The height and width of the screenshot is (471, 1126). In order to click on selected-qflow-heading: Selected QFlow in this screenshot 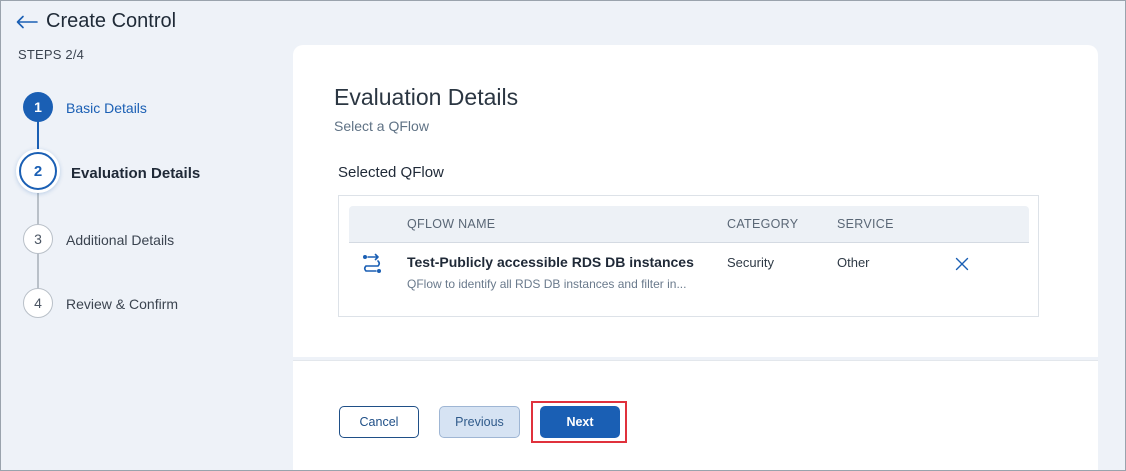, I will do `click(391, 172)`.